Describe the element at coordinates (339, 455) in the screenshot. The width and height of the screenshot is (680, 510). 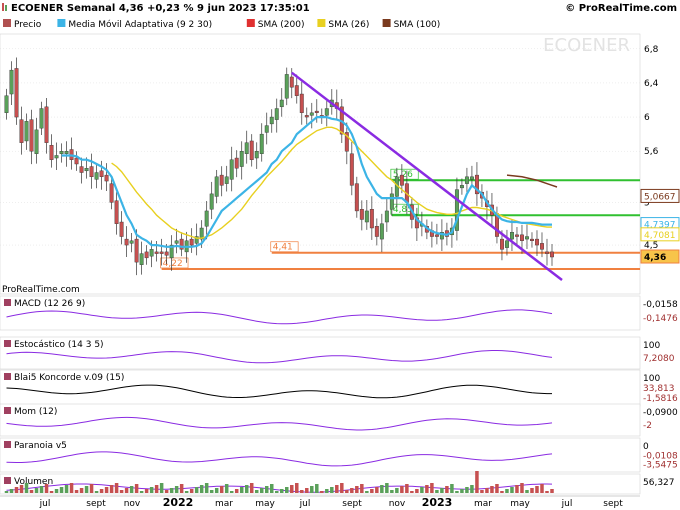
I see `indicator-panel: Paranoia v5 0-0,0108-3,5475` at that location.